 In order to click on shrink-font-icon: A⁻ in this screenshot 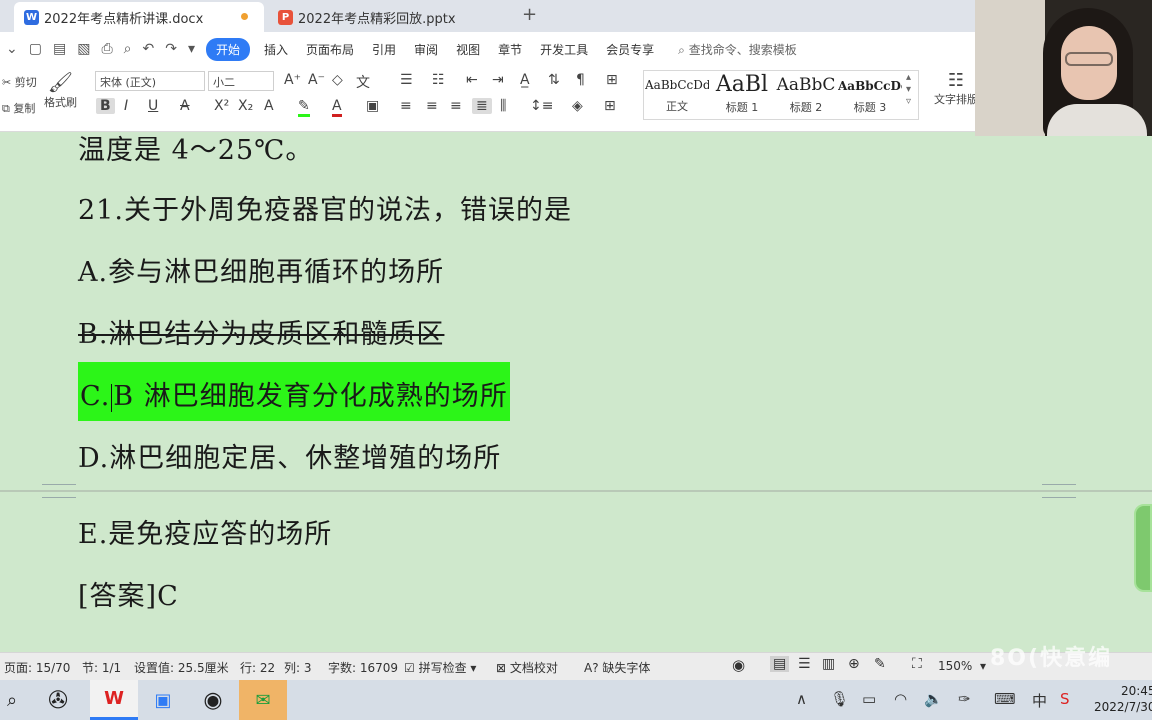, I will do `click(316, 80)`.